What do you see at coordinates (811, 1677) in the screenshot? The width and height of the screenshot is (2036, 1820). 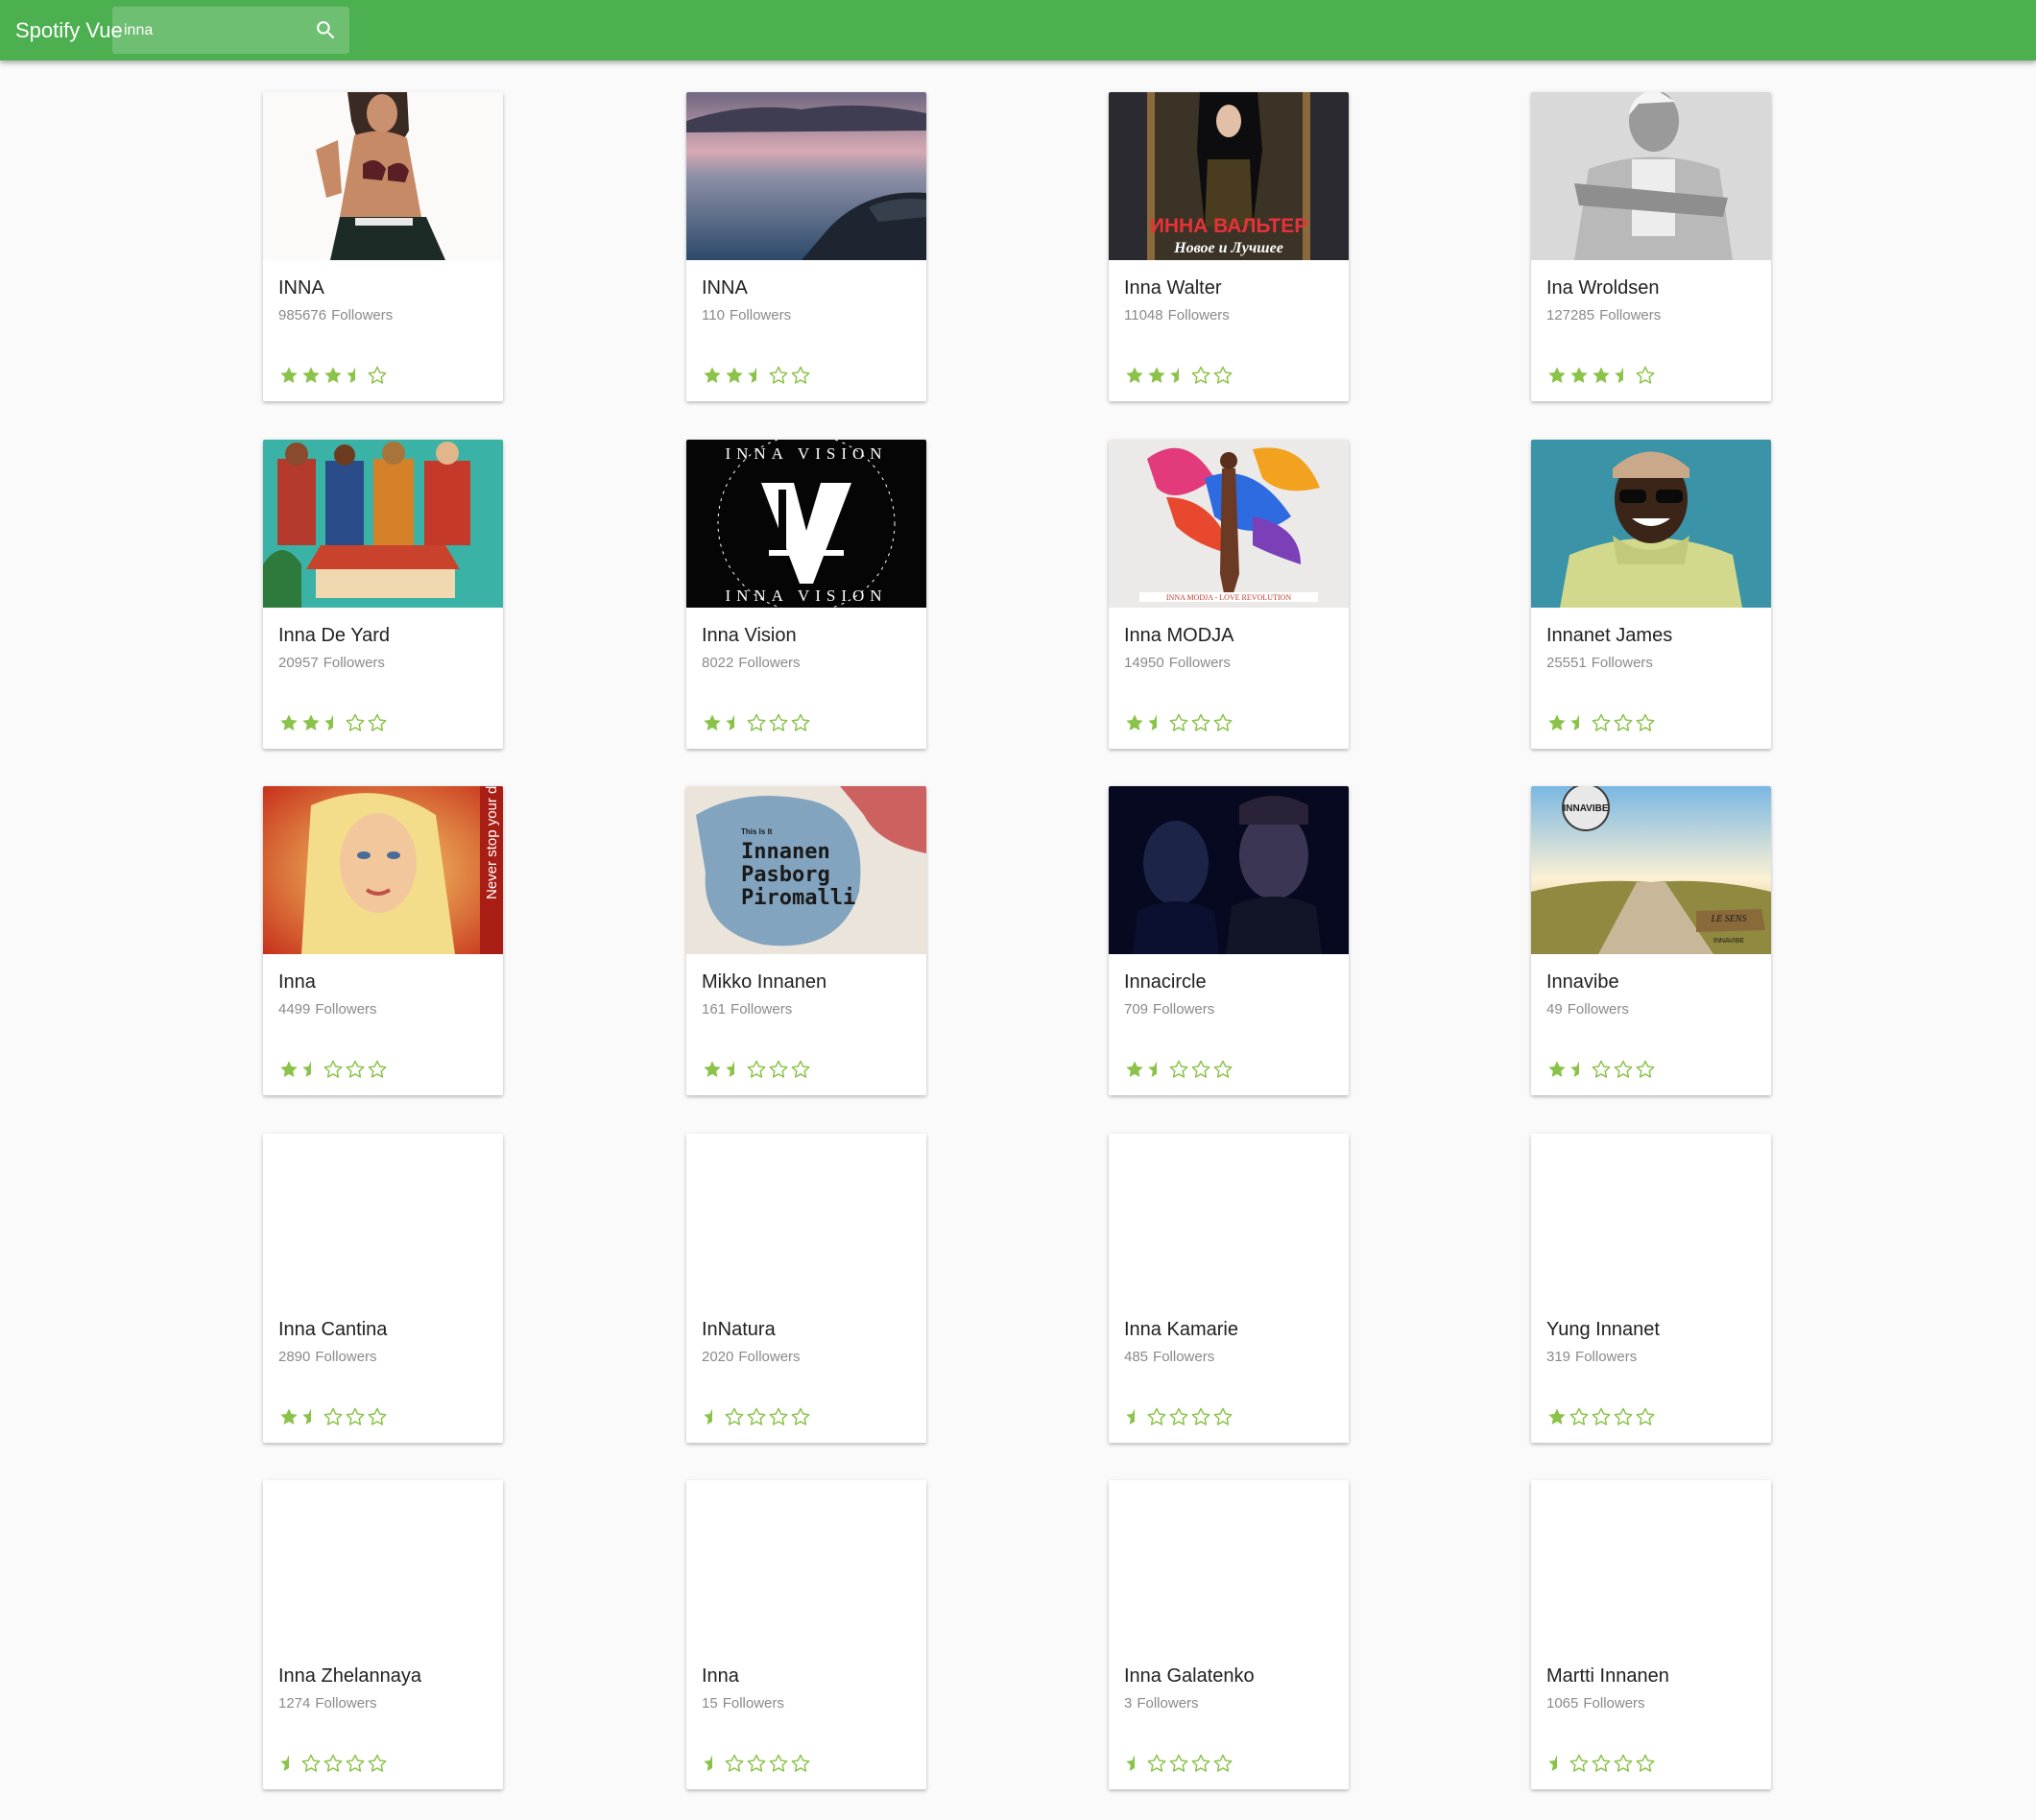 I see `artist-name: Inna` at bounding box center [811, 1677].